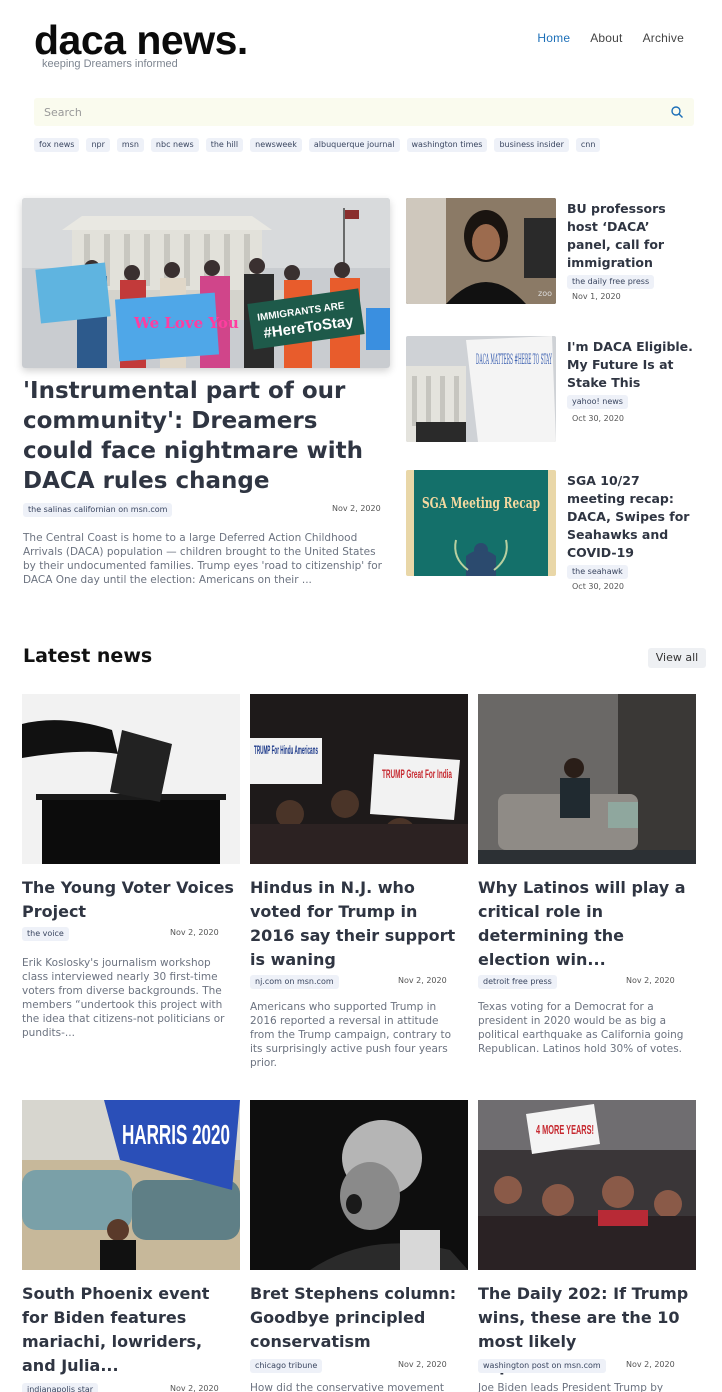 The width and height of the screenshot is (722, 1392). I want to click on main-nav: Home About Archive, so click(610, 38).